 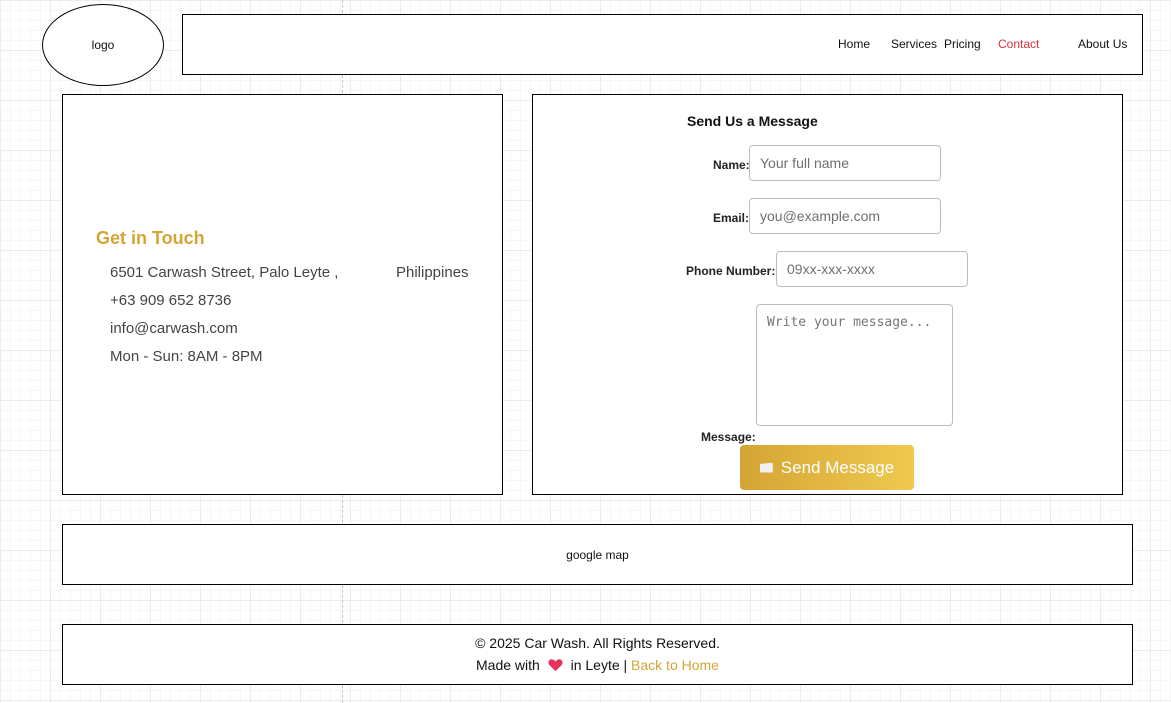 What do you see at coordinates (186, 356) in the screenshot?
I see `info-hours: Mon - Sun: 8AM - 8PM` at bounding box center [186, 356].